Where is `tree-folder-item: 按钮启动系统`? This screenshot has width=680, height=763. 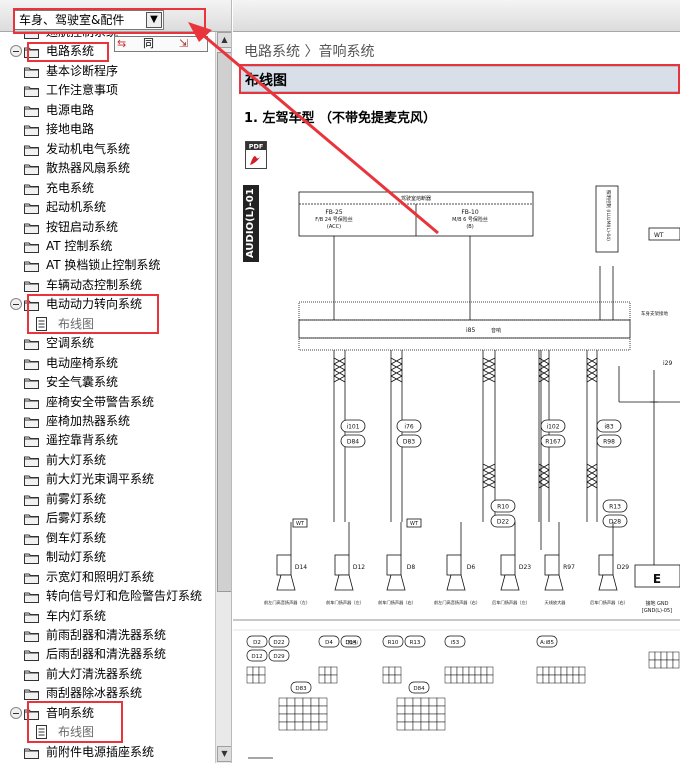 tree-folder-item: 按钮启动系统 is located at coordinates (107, 227).